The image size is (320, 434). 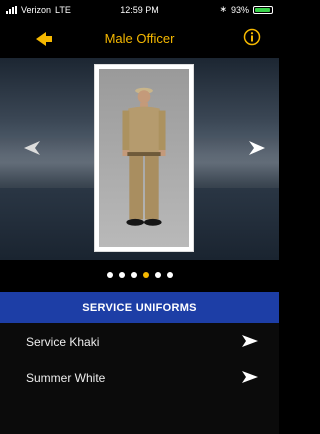 I want to click on officer-figure-icon, so click(x=144, y=156).